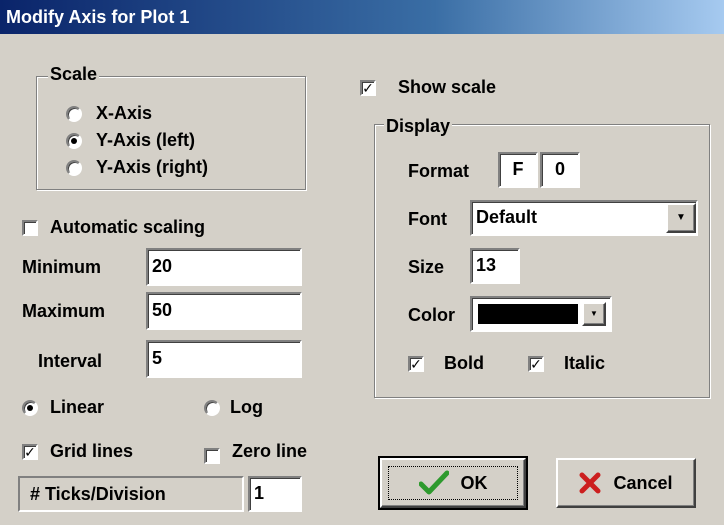 This screenshot has width=724, height=525. What do you see at coordinates (61, 267) in the screenshot?
I see `minimum-label: Minimum` at bounding box center [61, 267].